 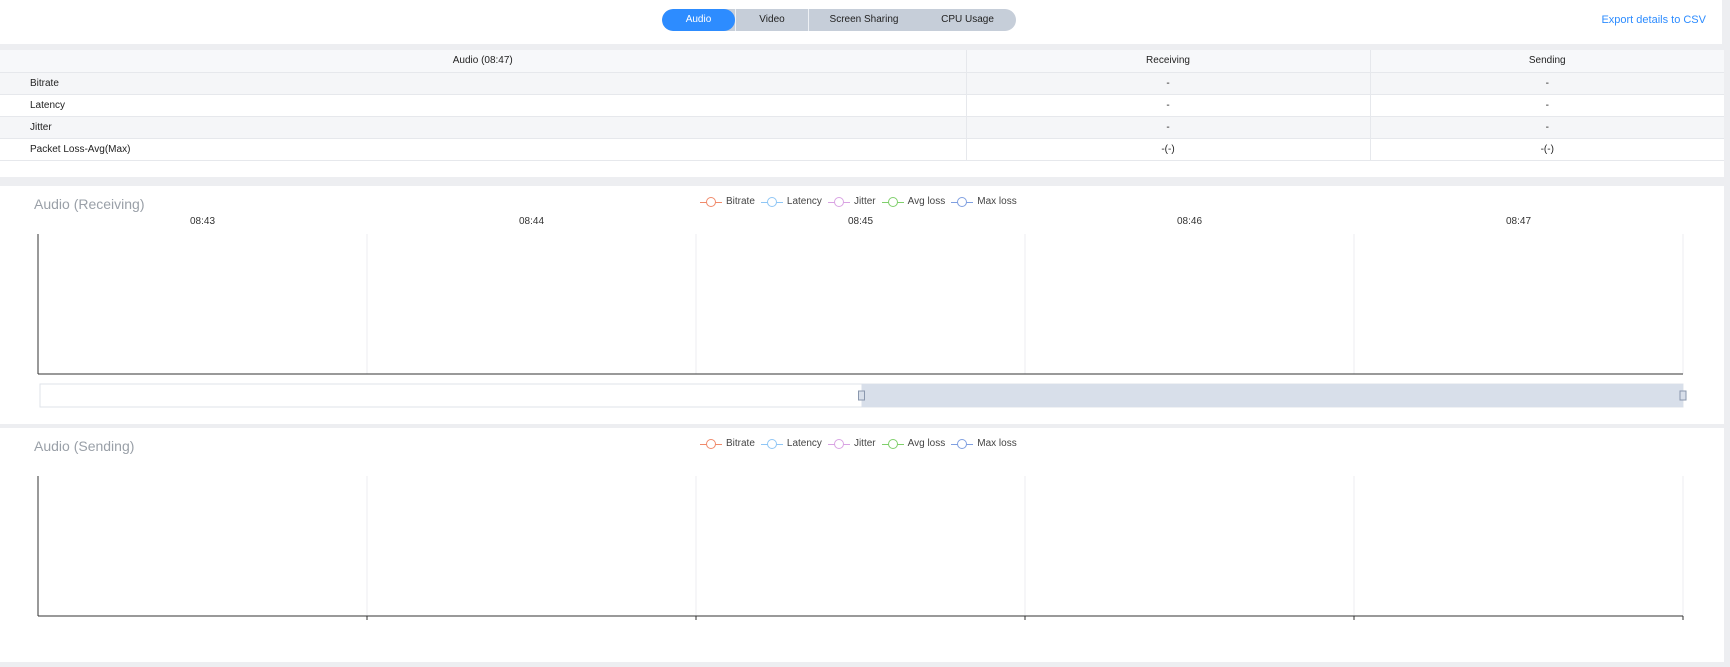 I want to click on metric-label: Packet Loss-Avg(Max), so click(x=483, y=149).